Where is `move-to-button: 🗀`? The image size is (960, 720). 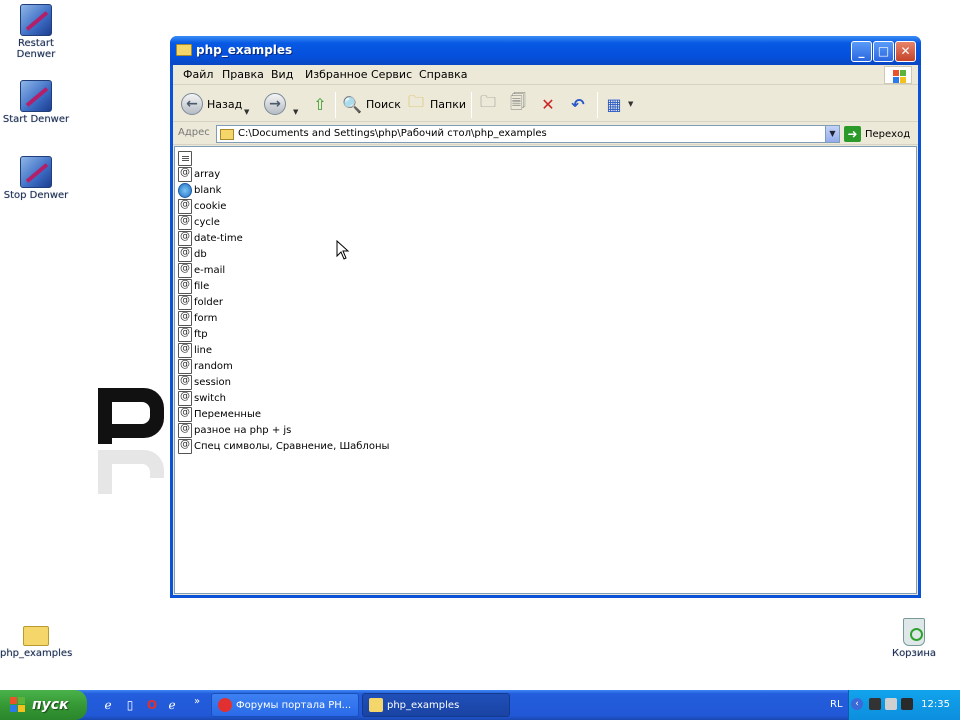 move-to-button: 🗀 is located at coordinates (489, 104).